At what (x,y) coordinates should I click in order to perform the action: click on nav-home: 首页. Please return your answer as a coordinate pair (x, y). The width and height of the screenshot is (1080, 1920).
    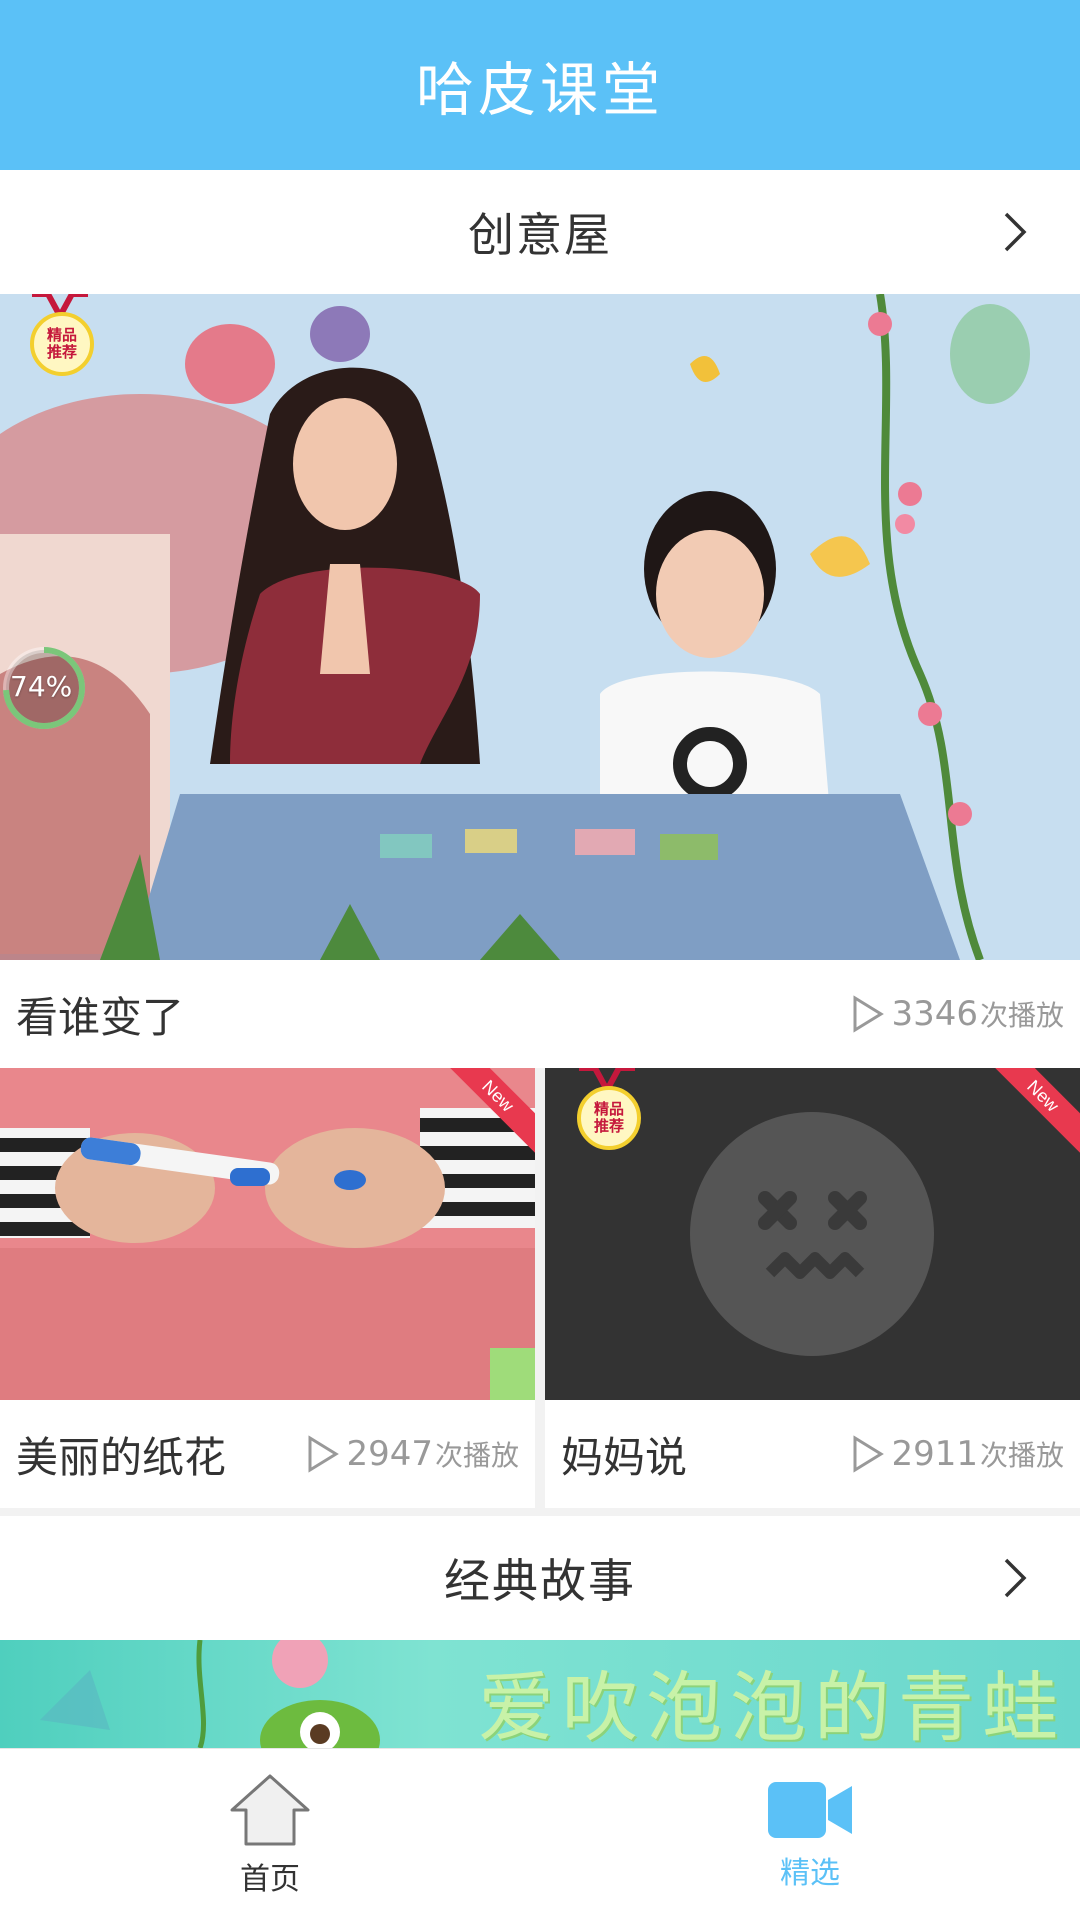
    Looking at the image, I should click on (270, 1834).